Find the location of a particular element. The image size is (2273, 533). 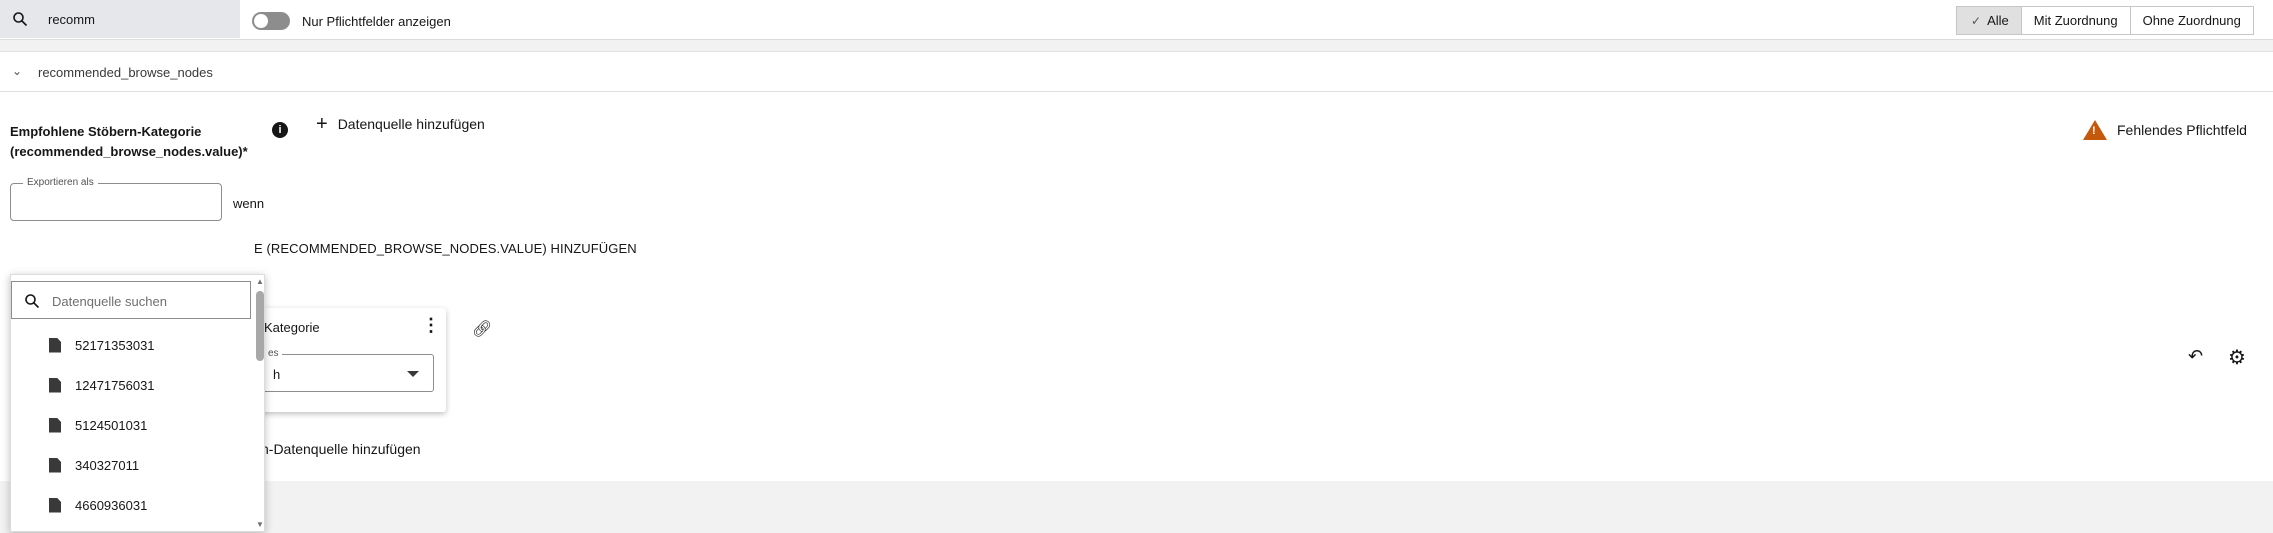

dropdown-scrollbar: ▲ ▼ is located at coordinates (260, 404).